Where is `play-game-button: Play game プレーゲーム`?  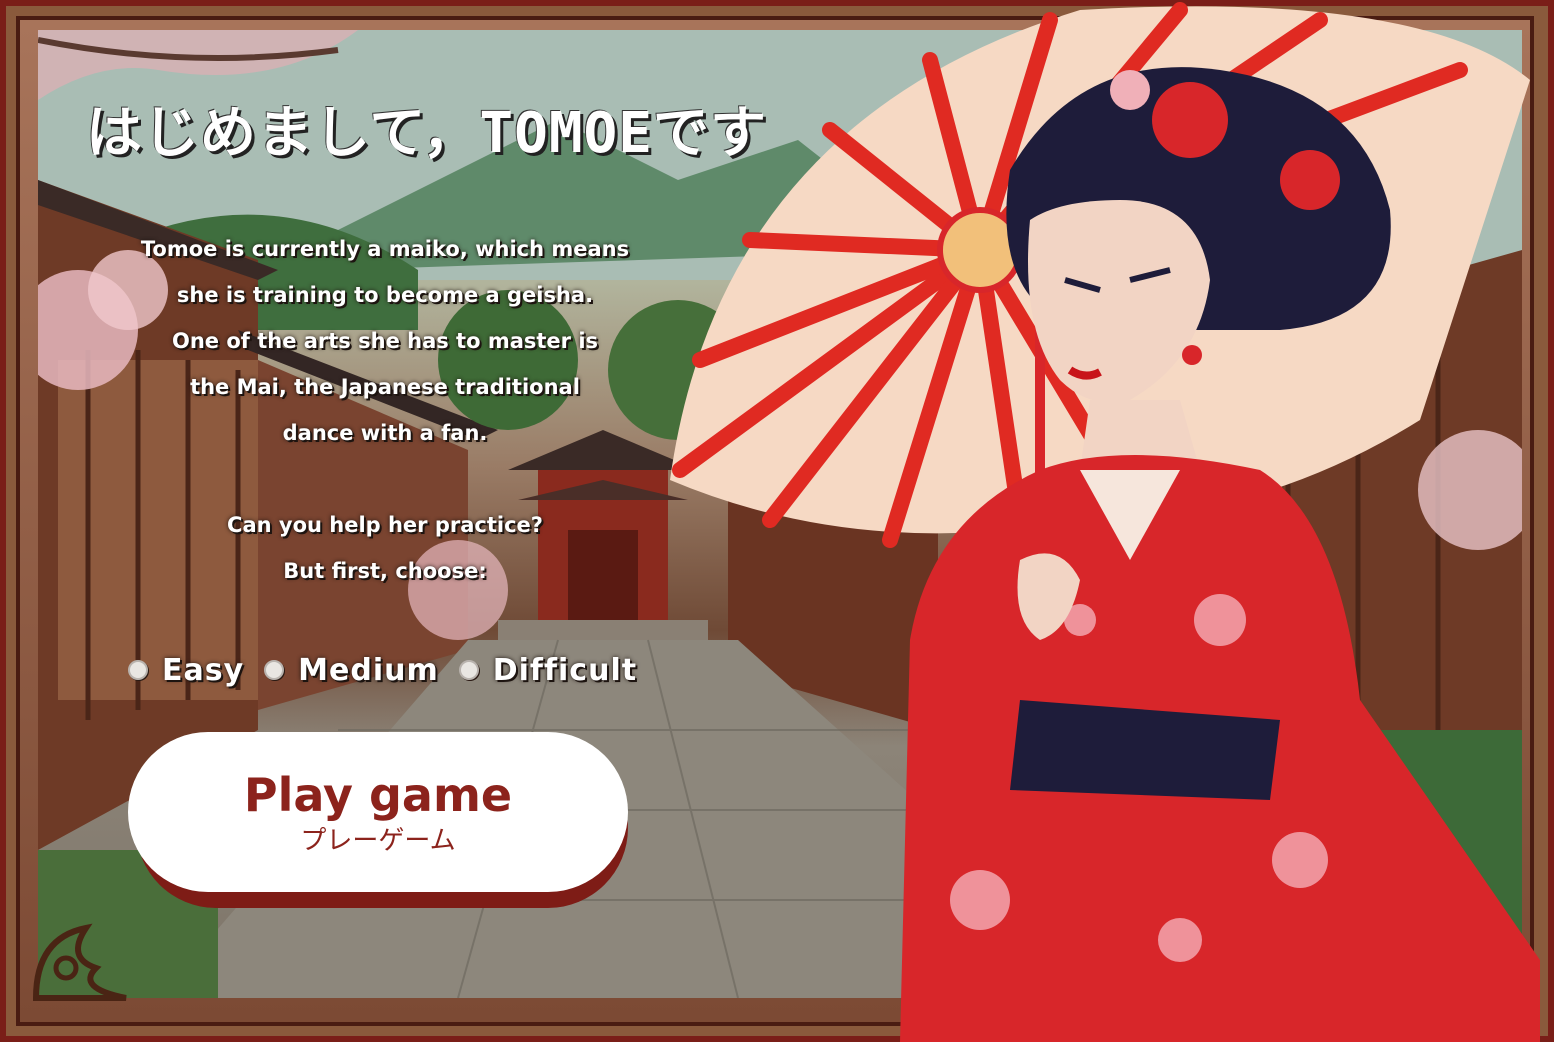
play-game-button: Play game プレーゲーム is located at coordinates (378, 812).